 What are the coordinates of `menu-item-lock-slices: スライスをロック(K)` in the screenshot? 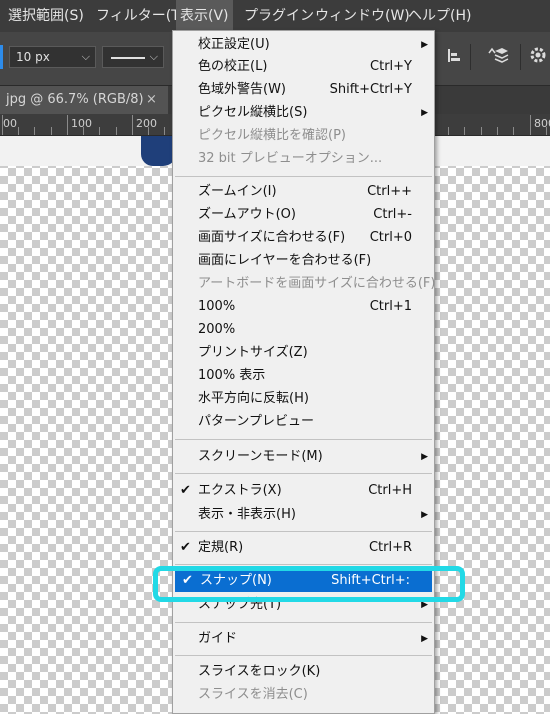 It's located at (303, 672).